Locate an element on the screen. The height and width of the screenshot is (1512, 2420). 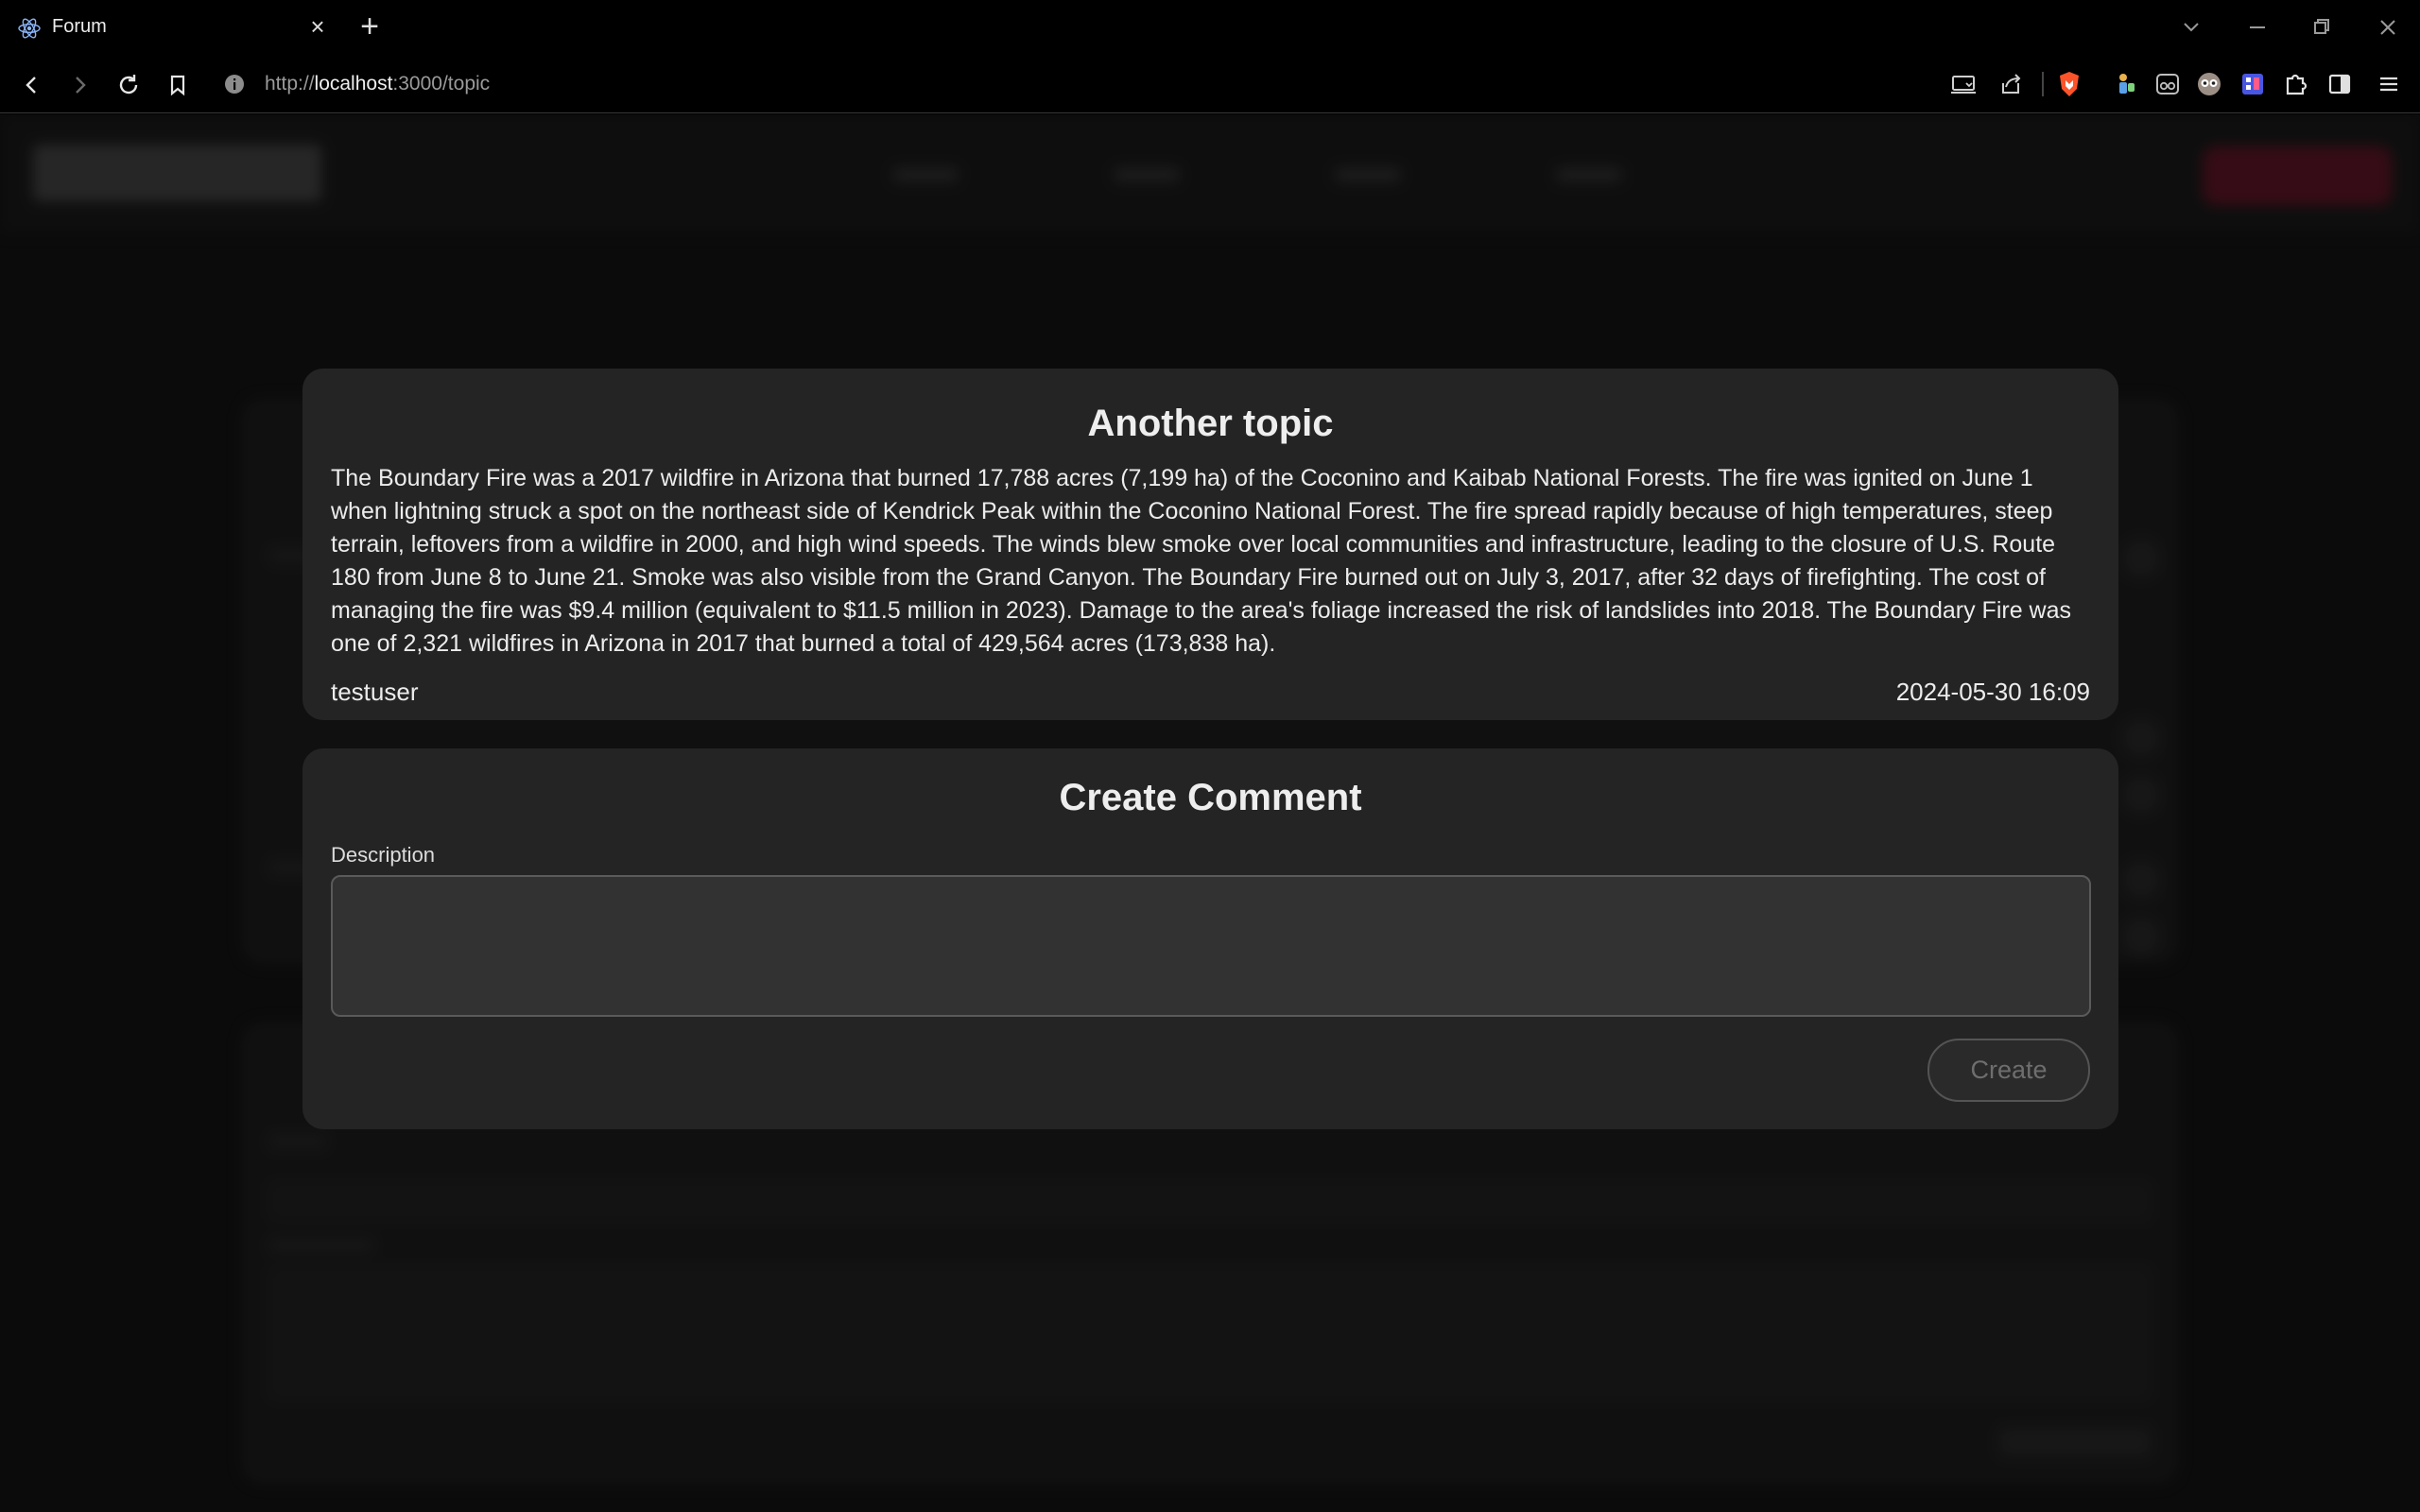
bookmark-icon is located at coordinates (178, 85).